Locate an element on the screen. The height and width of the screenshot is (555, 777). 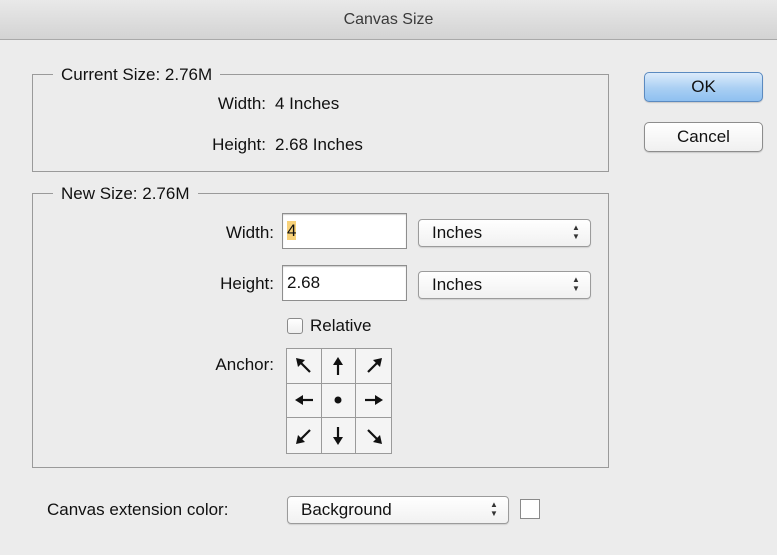
arrow-left-icon is located at coordinates (303, 400).